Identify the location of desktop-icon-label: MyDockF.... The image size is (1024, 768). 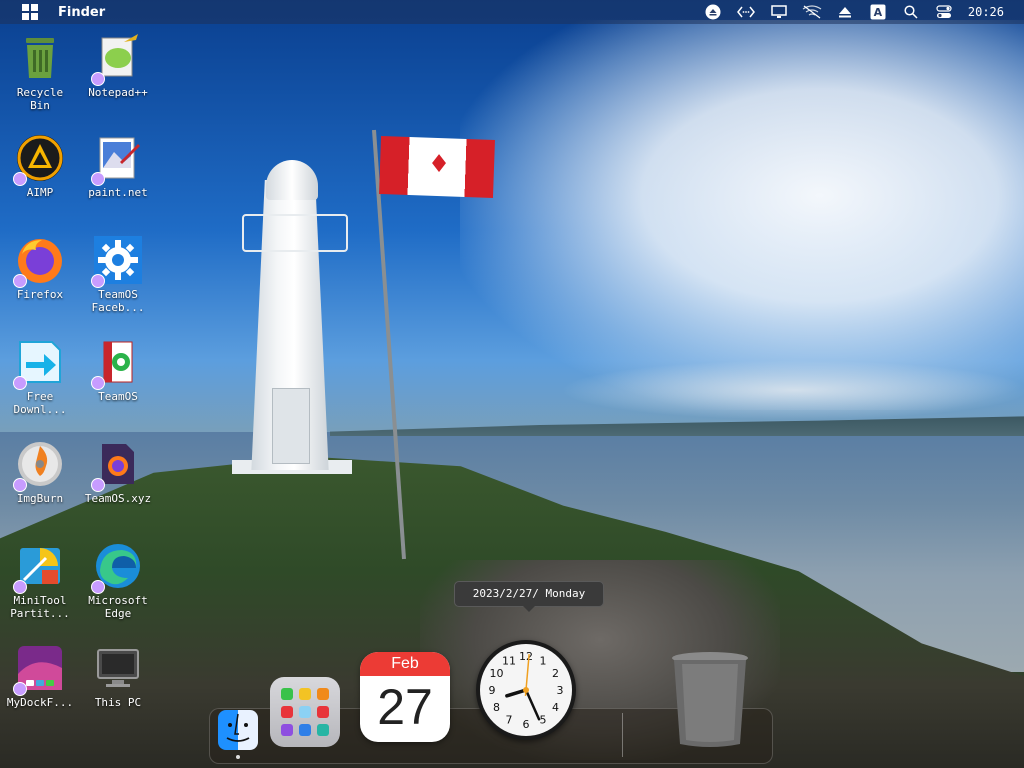
(40, 702).